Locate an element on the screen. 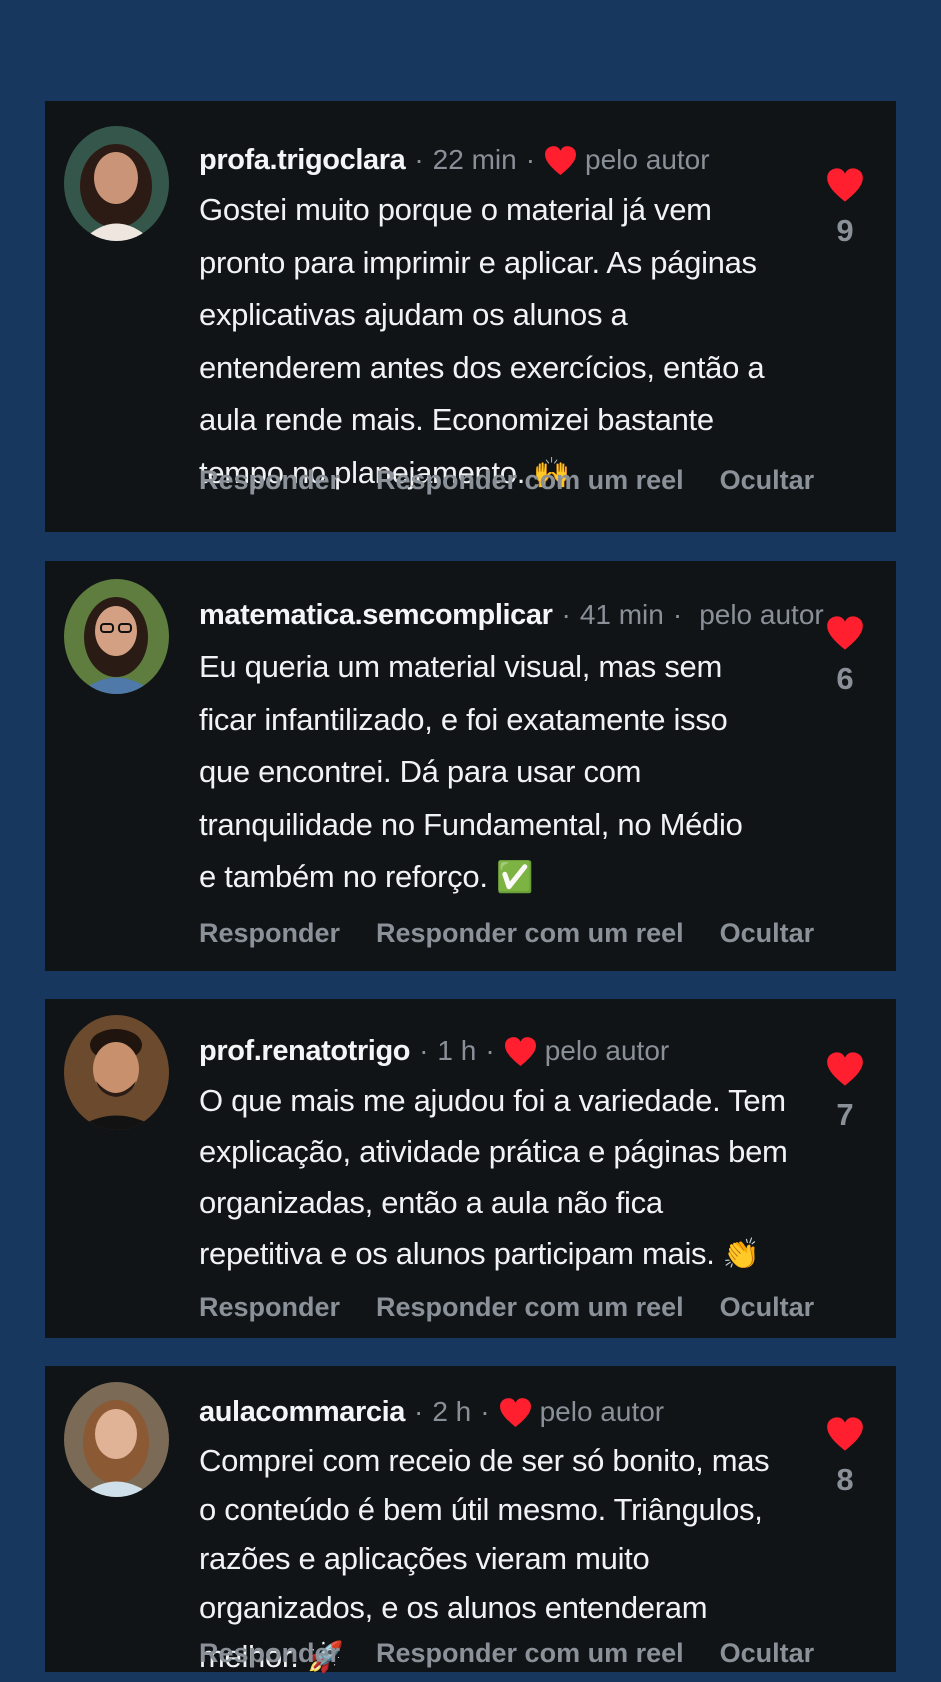 This screenshot has height=1682, width=941. like-count: 7 is located at coordinates (845, 1114).